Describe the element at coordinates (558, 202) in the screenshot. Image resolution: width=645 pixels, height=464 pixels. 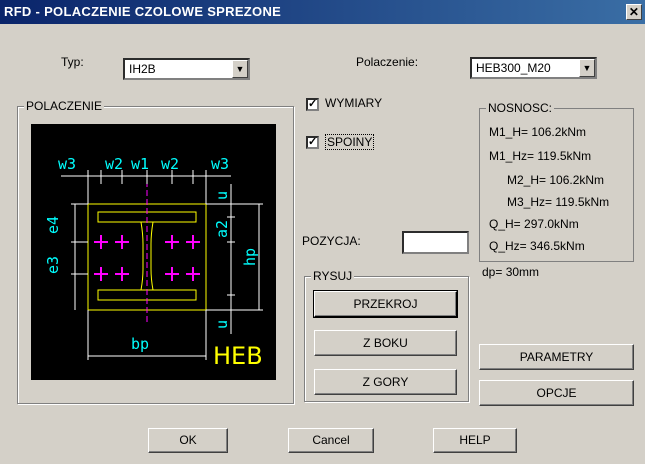
I see `nosnosc-line: M3_Hz= 119.5kNm` at that location.